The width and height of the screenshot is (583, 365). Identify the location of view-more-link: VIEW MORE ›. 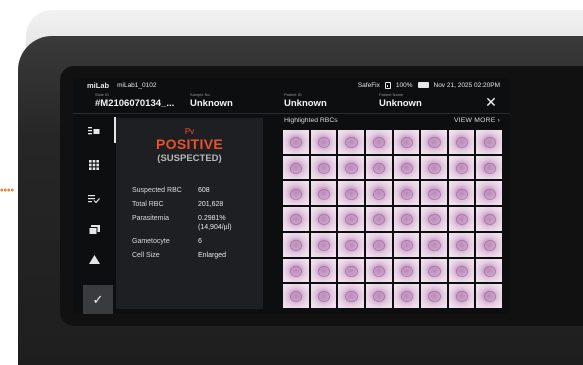
(477, 120).